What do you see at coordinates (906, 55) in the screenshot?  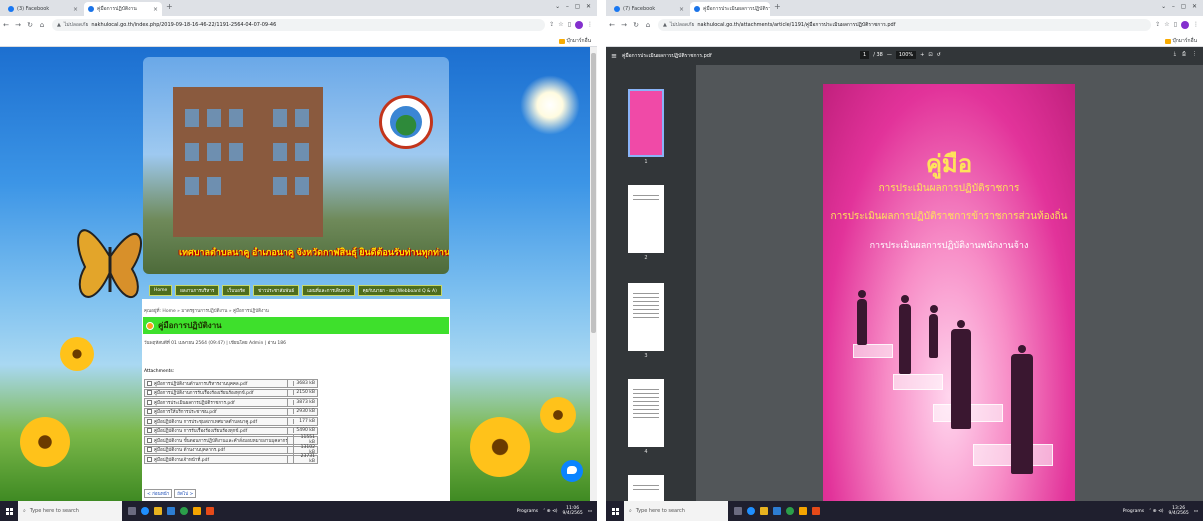 I see `zoom-input: 100%` at bounding box center [906, 55].